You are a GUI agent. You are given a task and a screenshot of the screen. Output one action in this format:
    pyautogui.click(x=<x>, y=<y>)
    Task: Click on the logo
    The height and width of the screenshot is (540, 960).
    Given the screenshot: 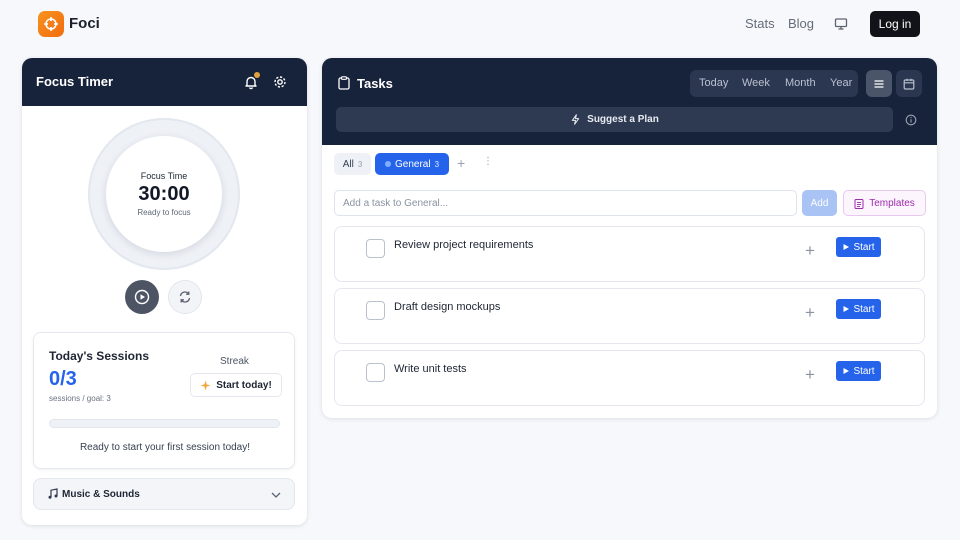 What is the action you would take?
    pyautogui.click(x=51, y=24)
    